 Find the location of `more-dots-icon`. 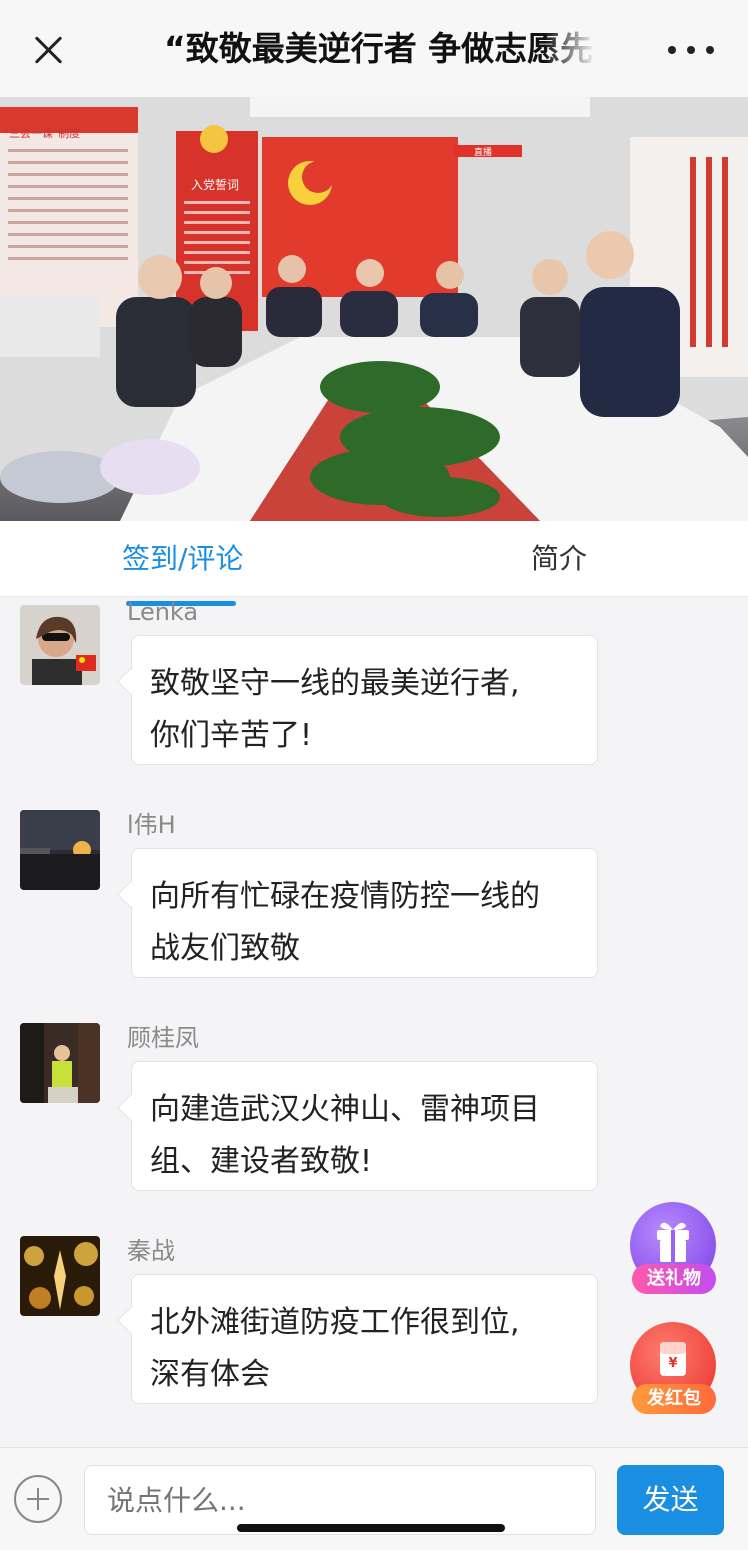

more-dots-icon is located at coordinates (691, 50).